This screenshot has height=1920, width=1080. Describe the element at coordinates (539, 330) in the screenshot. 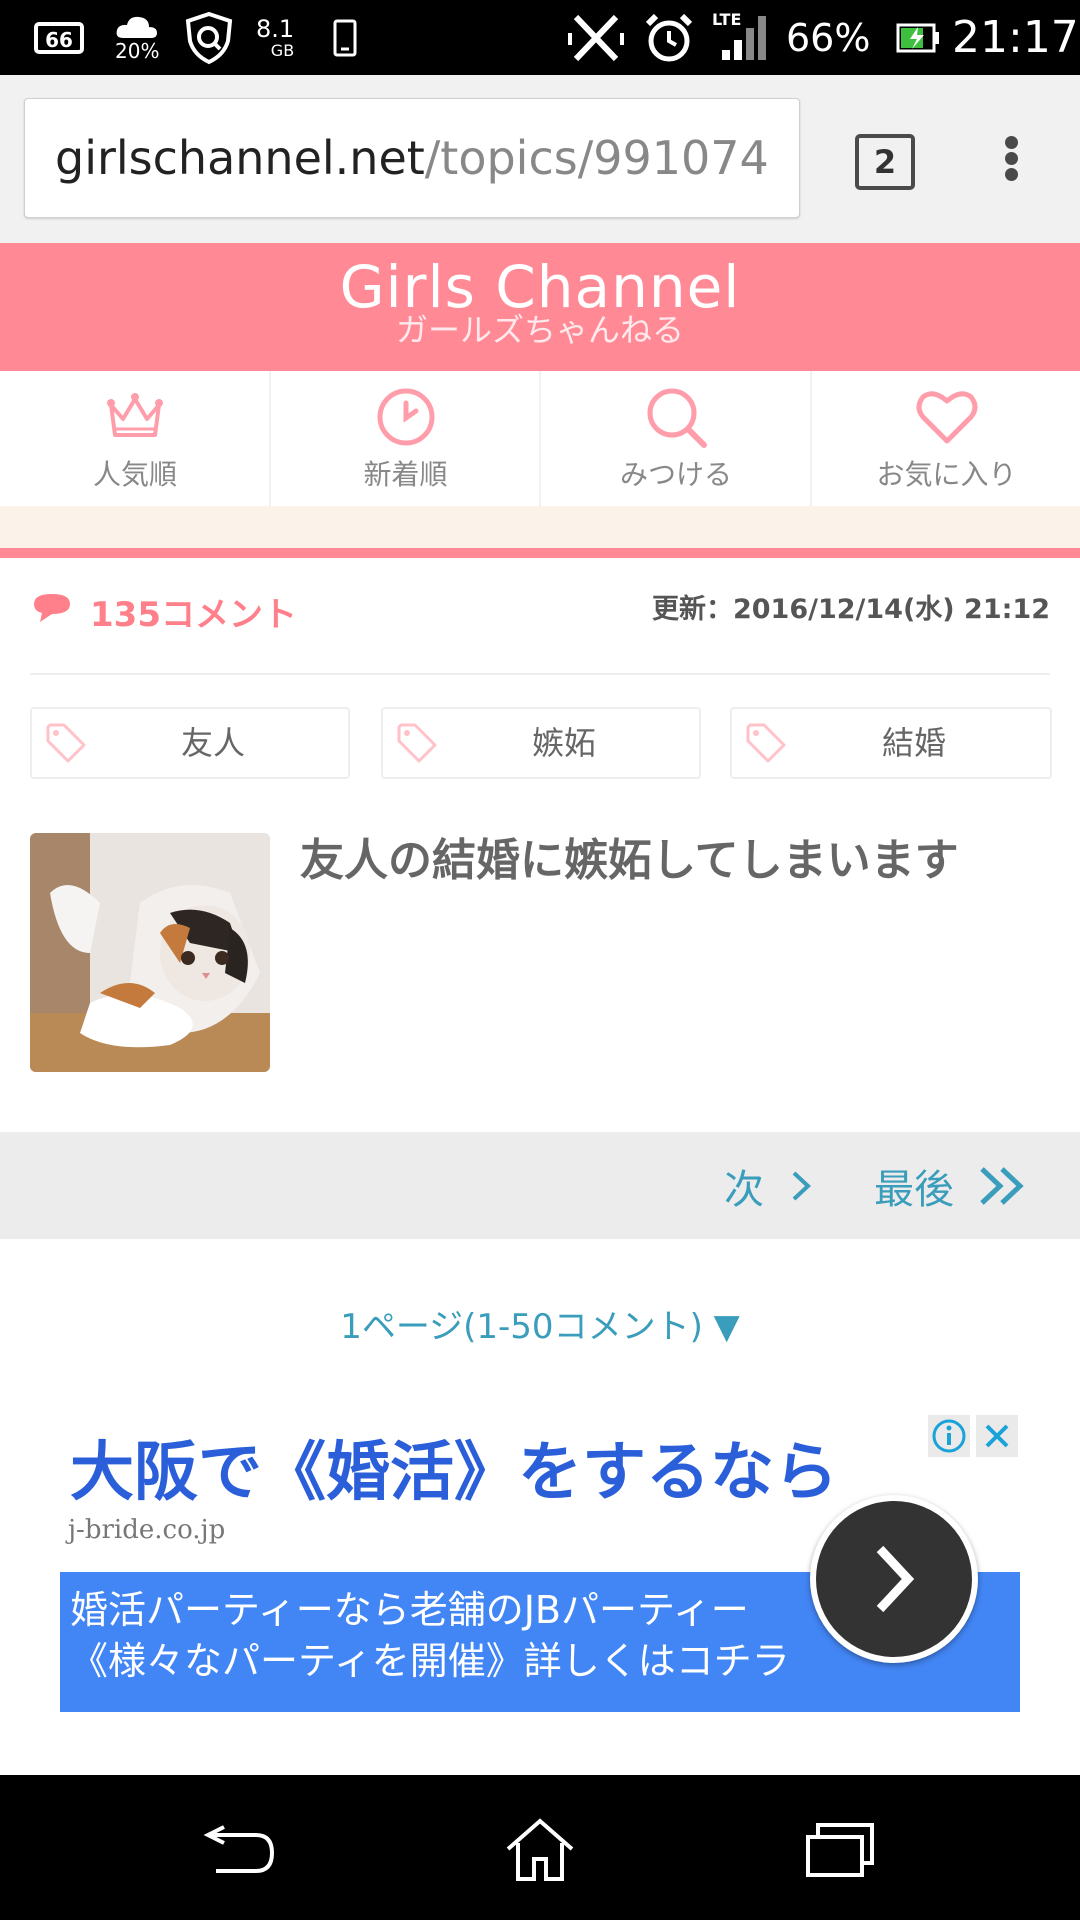

I see `site-logo-subtitle: ガールズちゃんねる` at that location.